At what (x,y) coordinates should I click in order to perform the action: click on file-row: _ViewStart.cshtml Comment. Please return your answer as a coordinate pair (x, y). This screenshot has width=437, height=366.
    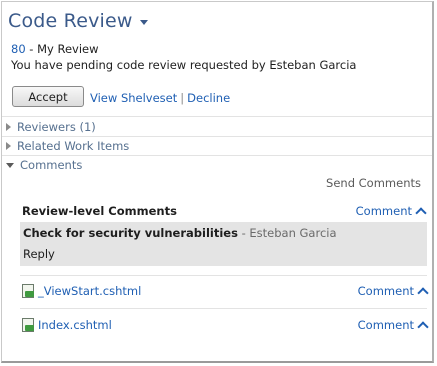
    Looking at the image, I should click on (225, 291).